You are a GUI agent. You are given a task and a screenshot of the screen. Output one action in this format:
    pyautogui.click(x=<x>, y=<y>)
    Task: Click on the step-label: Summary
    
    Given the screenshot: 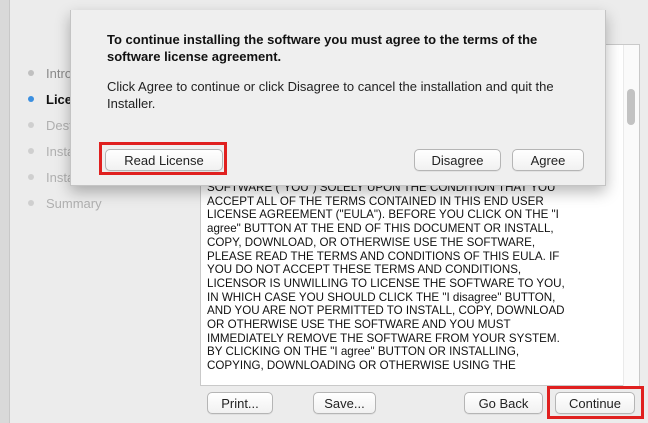 What is the action you would take?
    pyautogui.click(x=74, y=203)
    